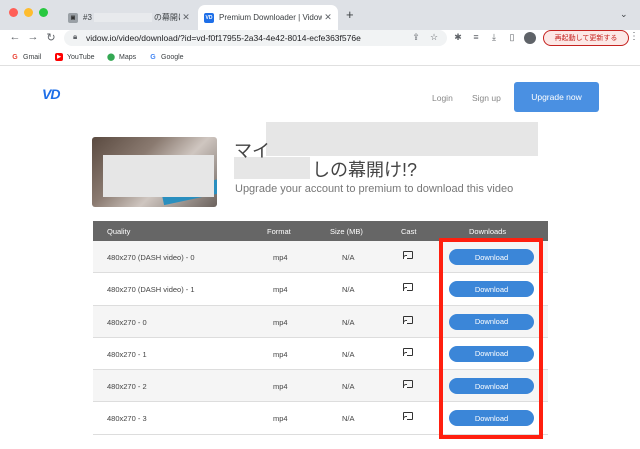 This screenshot has height=449, width=640. Describe the element at coordinates (15, 57) in the screenshot. I see `gmail-icon: G` at that location.